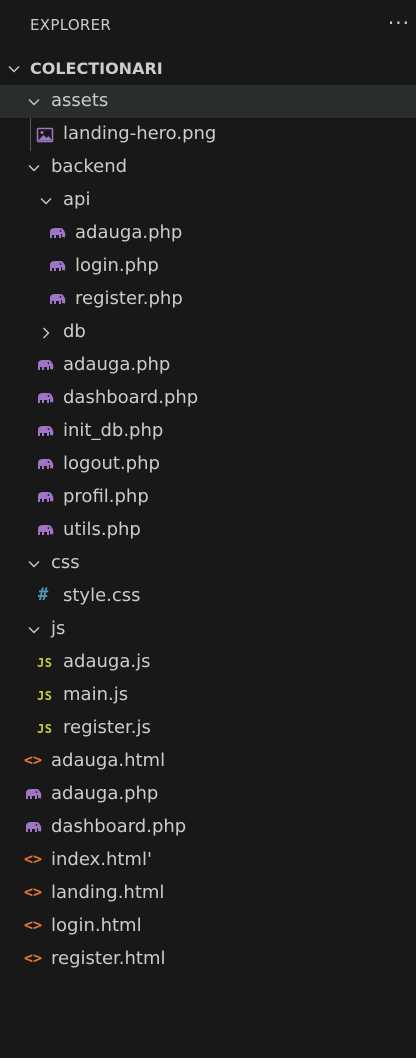  What do you see at coordinates (80, 100) in the screenshot?
I see `tree-item-label: assets` at bounding box center [80, 100].